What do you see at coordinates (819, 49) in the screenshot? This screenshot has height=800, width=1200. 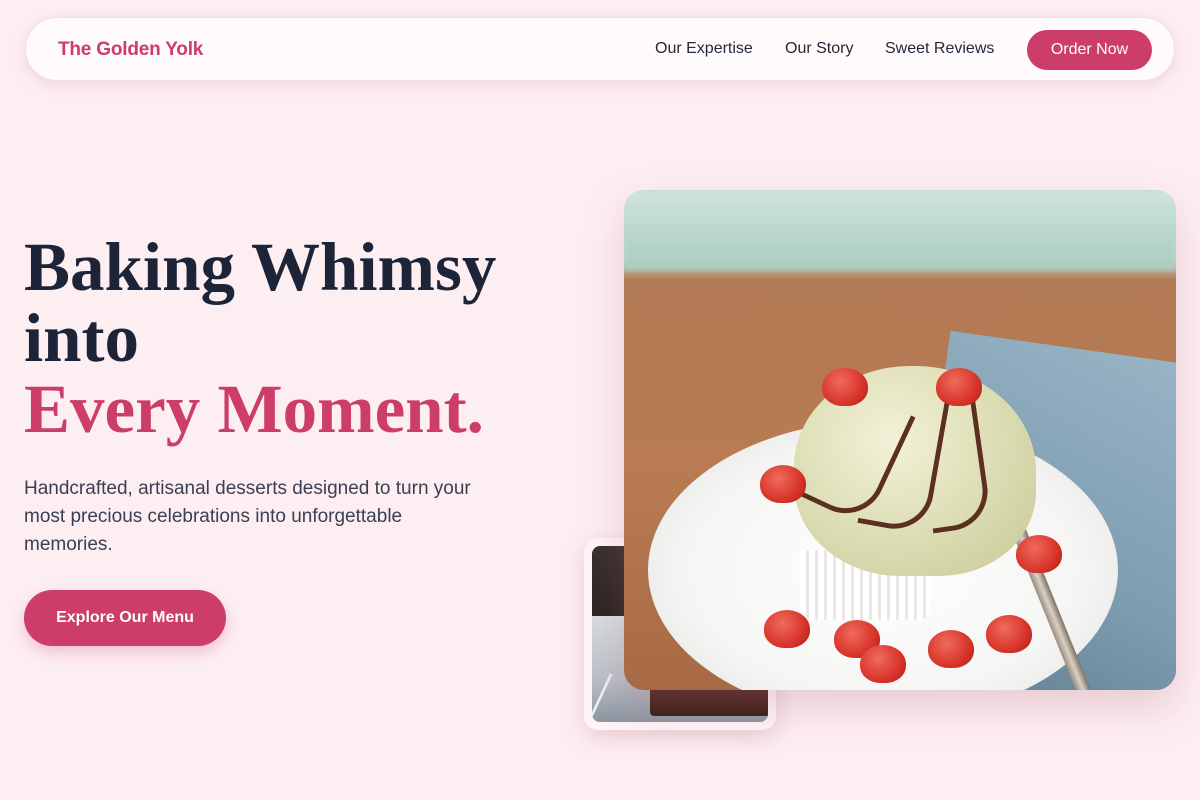 I see `nav-link-our-story: Our Story` at bounding box center [819, 49].